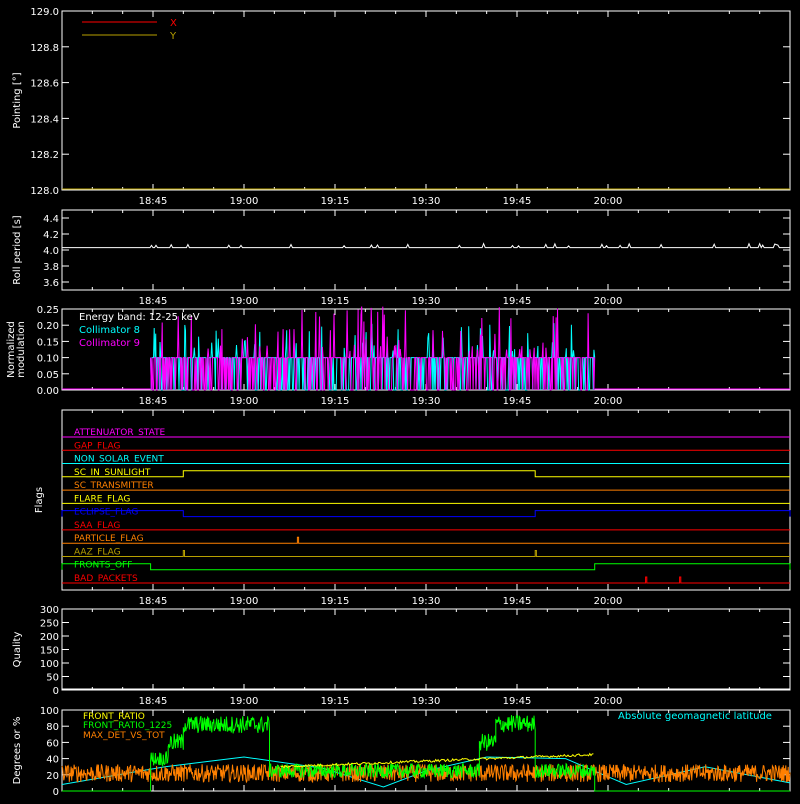 Image resolution: width=800 pixels, height=804 pixels. I want to click on flag-label: AAZ_FLAG, so click(97, 552).